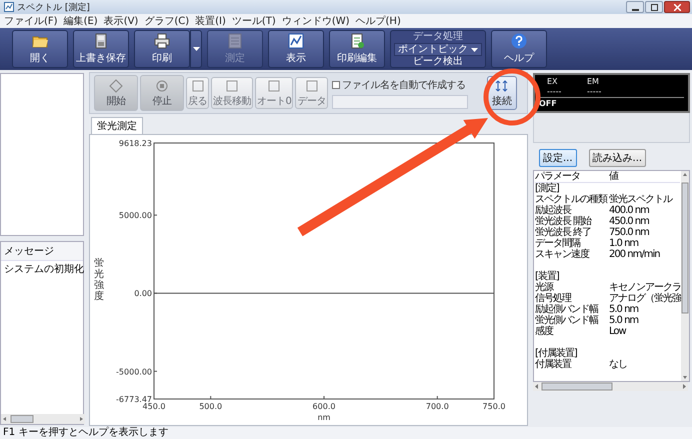 The height and width of the screenshot is (439, 692). What do you see at coordinates (378, 21) in the screenshot?
I see `menu-item: ヘルプ(H)` at bounding box center [378, 21].